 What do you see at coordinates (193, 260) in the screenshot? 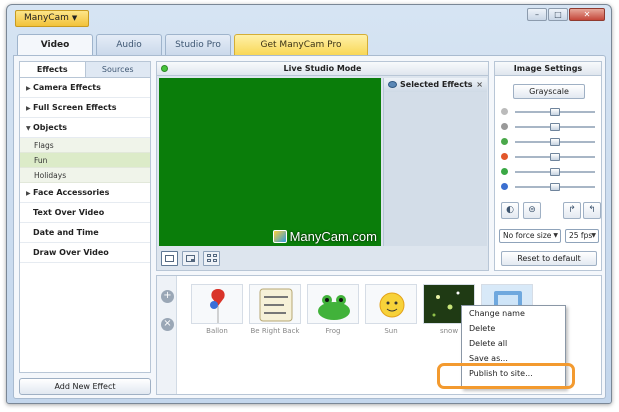
I see `pip-inset-icon` at bounding box center [193, 260].